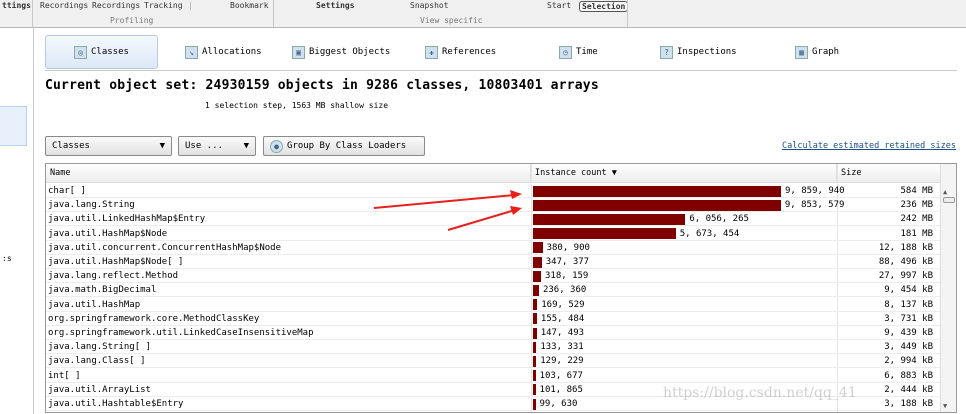  What do you see at coordinates (709, 233) in the screenshot?
I see `instance-count-value: 5, 673, 454` at bounding box center [709, 233].